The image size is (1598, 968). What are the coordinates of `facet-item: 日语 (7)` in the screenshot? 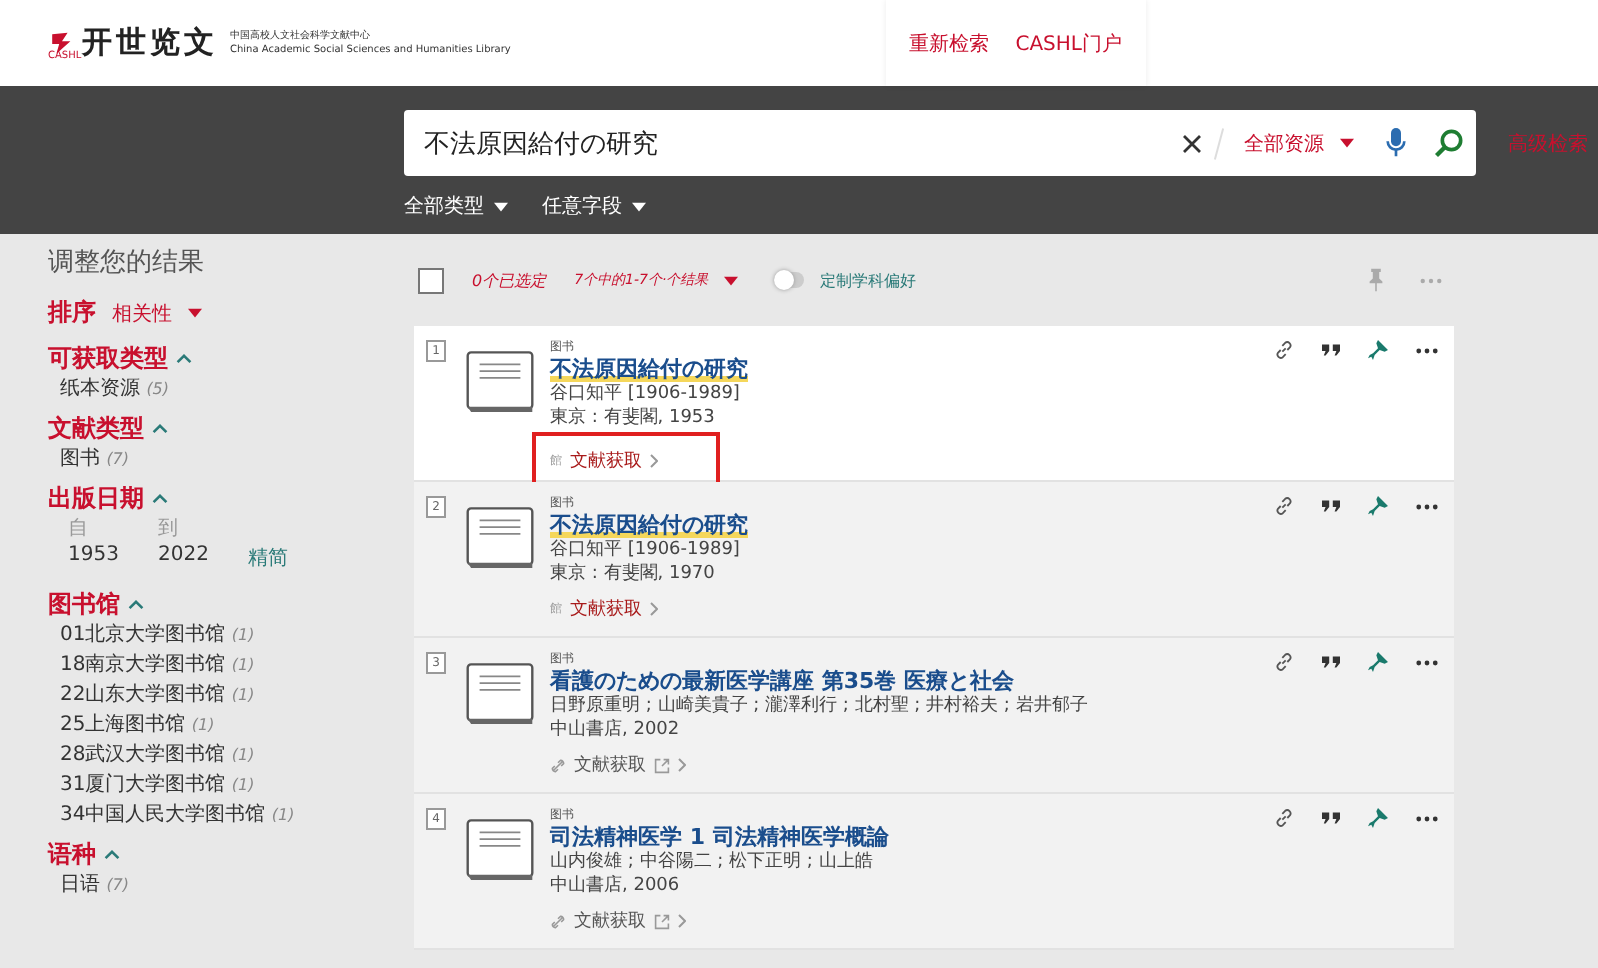 It's located at (230, 885).